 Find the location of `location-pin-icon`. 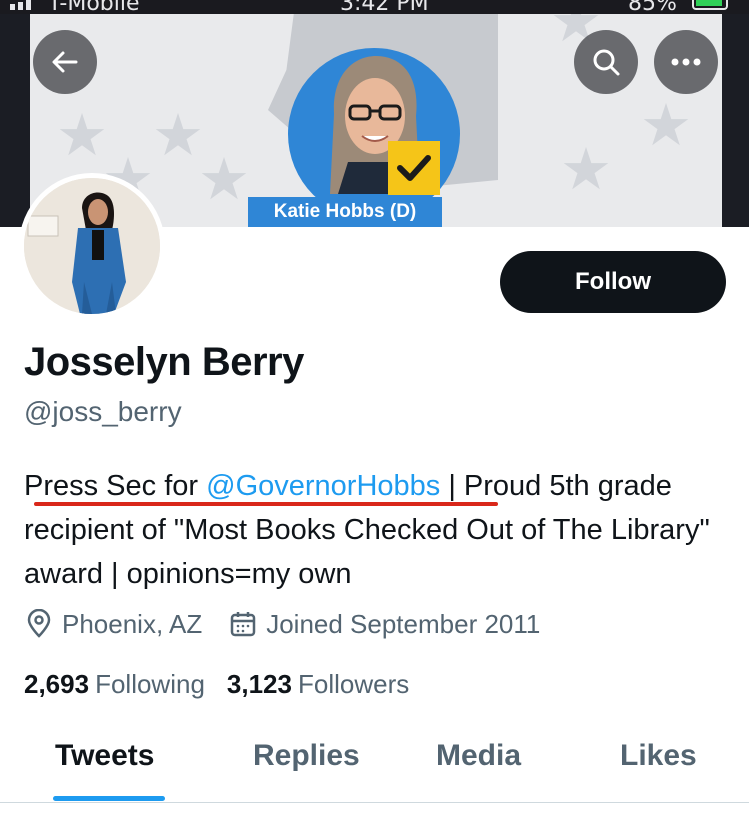

location-pin-icon is located at coordinates (39, 623).